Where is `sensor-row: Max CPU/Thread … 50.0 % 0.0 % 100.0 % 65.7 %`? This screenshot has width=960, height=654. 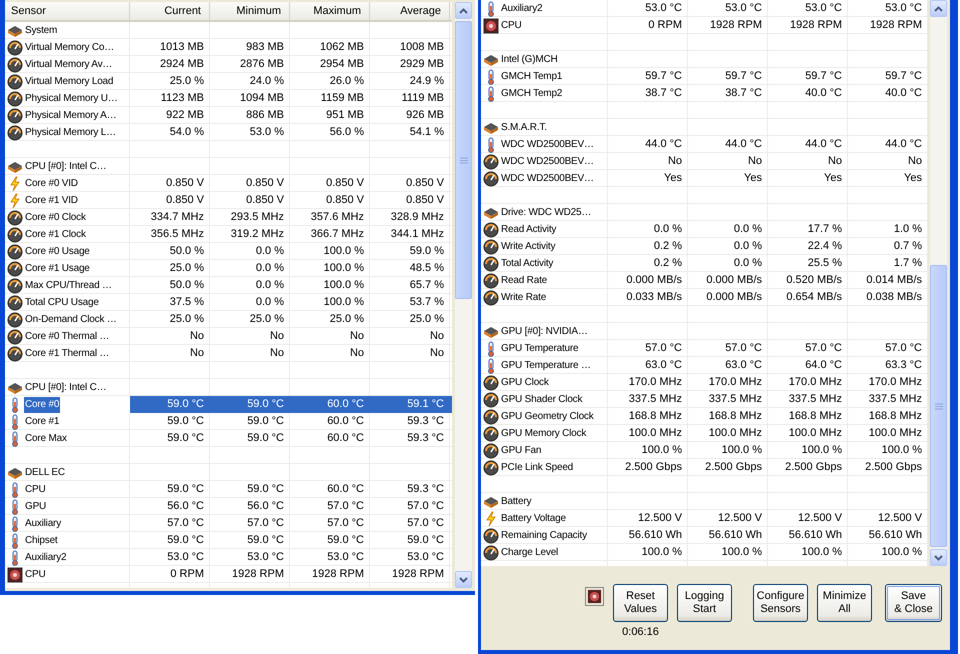 sensor-row: Max CPU/Thread … 50.0 % 0.0 % 100.0 % 65.7 % is located at coordinates (228, 285).